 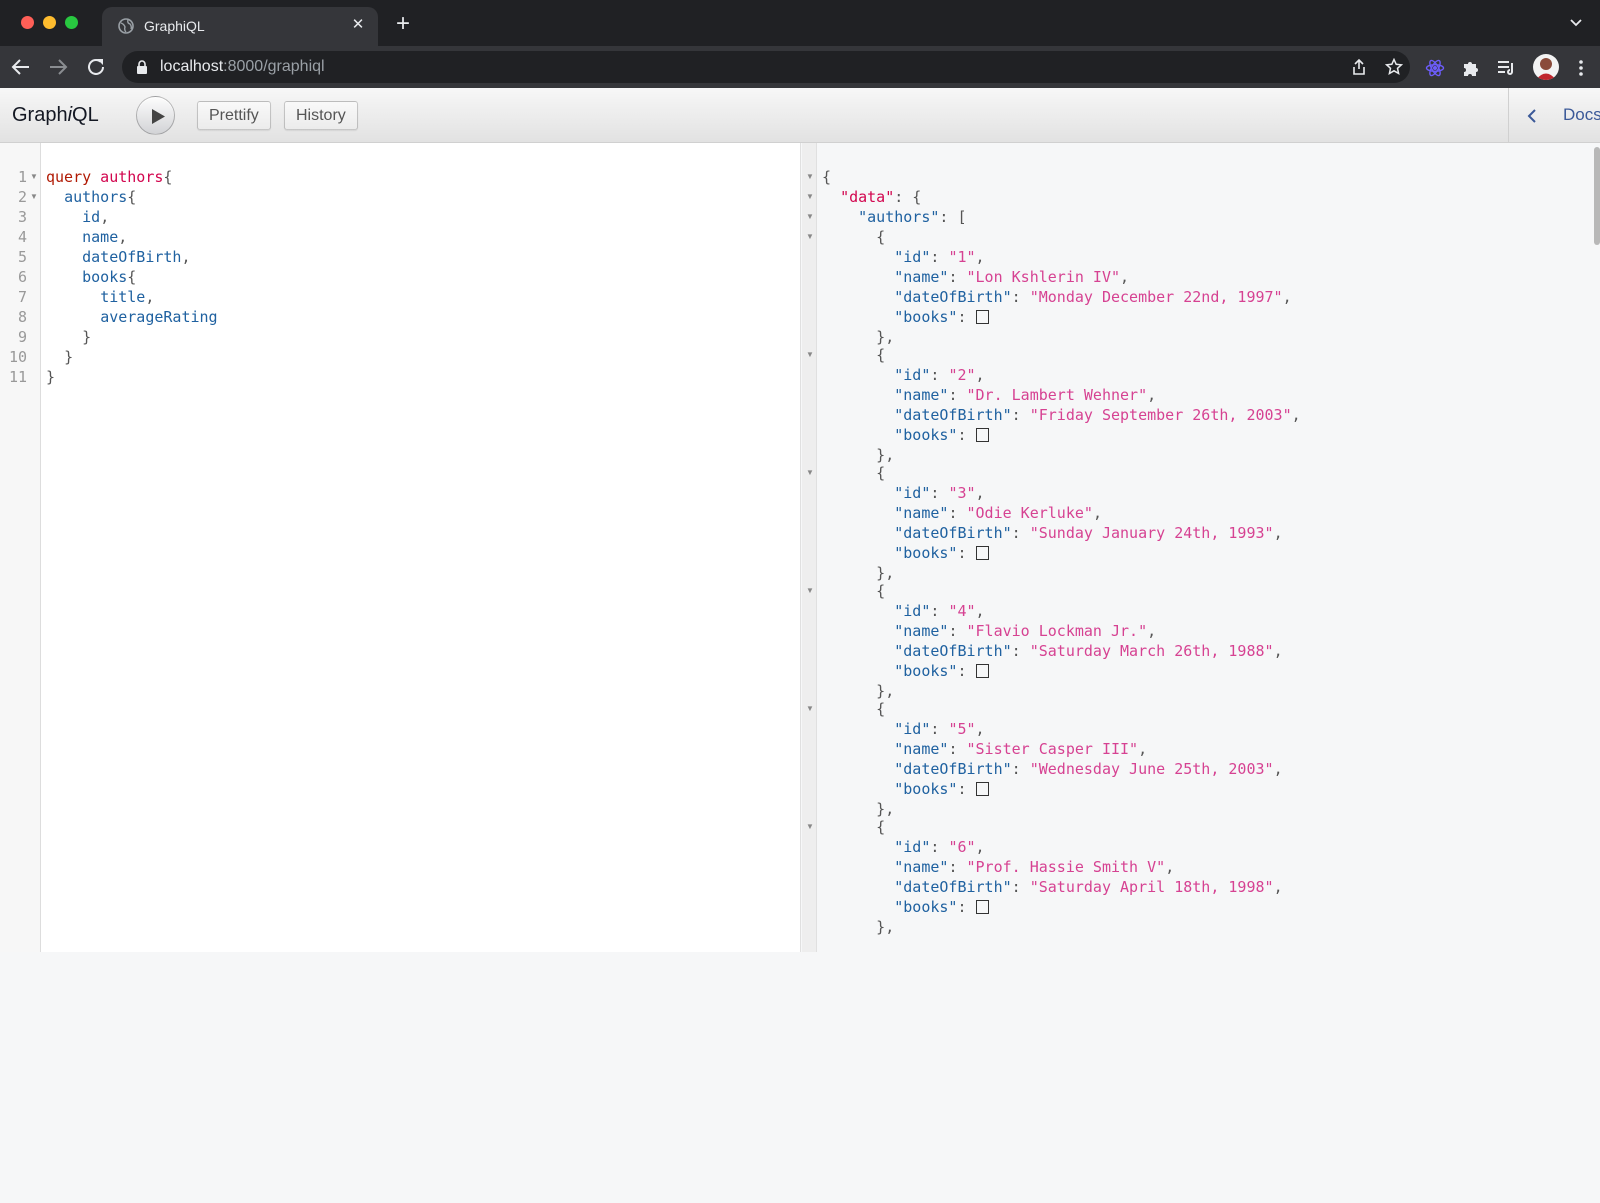 What do you see at coordinates (939, 375) in the screenshot?
I see `json-line: "id": "2",` at bounding box center [939, 375].